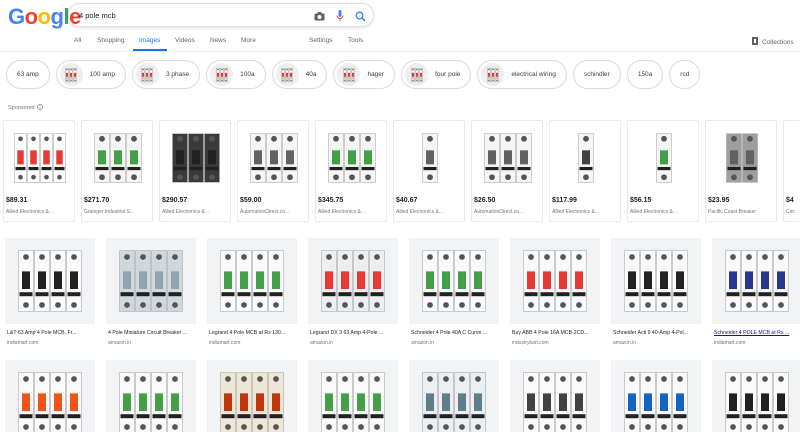 The width and height of the screenshot is (800, 432). I want to click on chip-6: four pole, so click(436, 74).